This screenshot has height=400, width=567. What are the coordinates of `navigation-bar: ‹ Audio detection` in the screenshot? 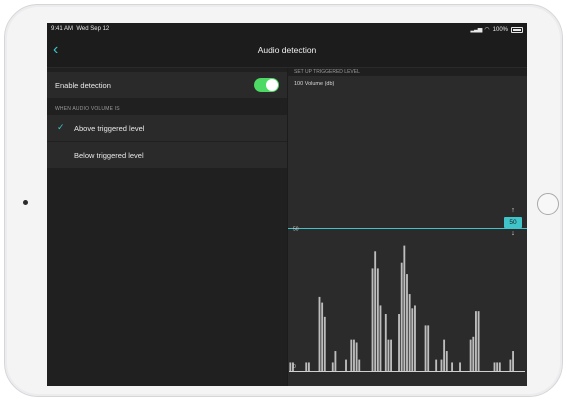 It's located at (287, 51).